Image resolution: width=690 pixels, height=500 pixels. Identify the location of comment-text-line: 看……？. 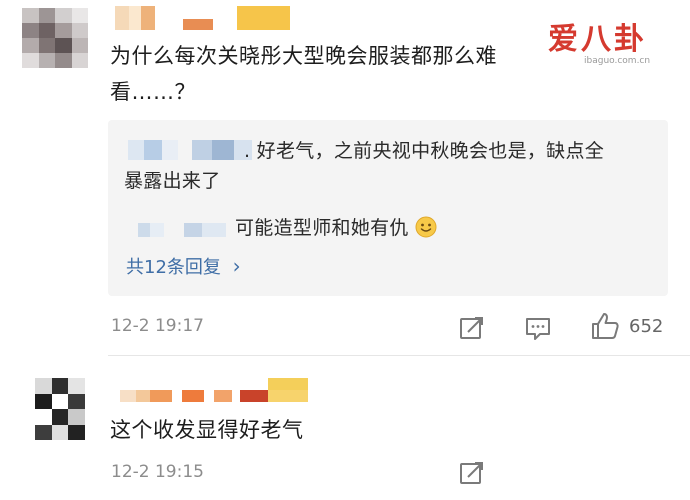
(153, 92).